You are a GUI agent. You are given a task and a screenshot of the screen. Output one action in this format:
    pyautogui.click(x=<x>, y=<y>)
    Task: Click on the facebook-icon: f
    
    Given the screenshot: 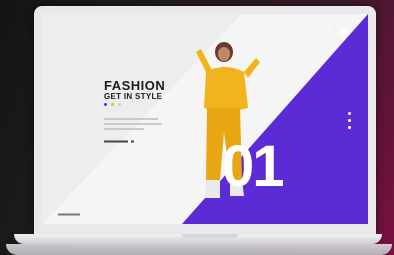 What is the action you would take?
    pyautogui.click(x=329, y=32)
    